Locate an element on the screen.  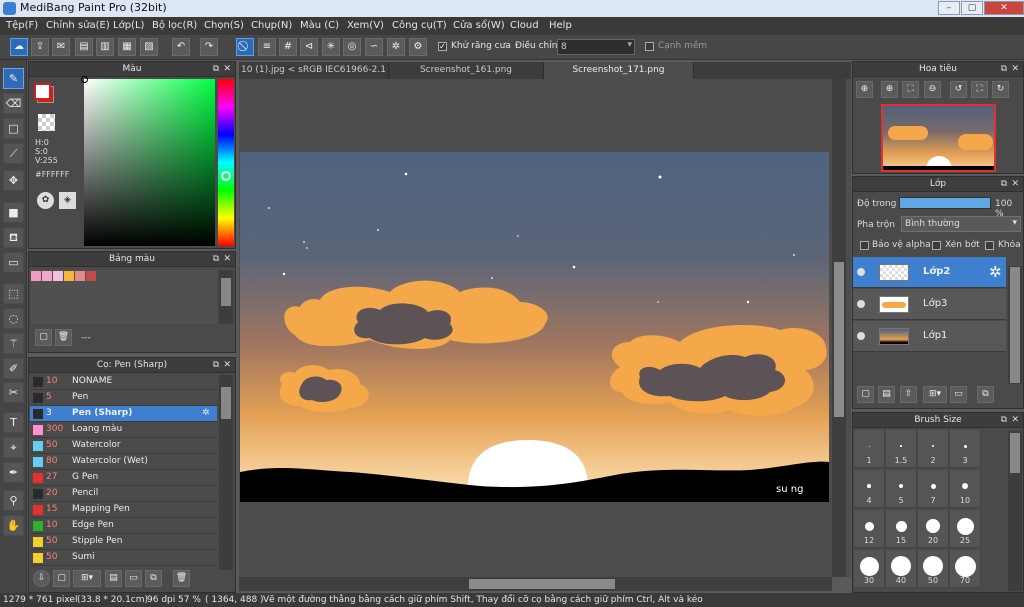
blend-mode-dropdown: Bình thường ▾ is located at coordinates (961, 224).